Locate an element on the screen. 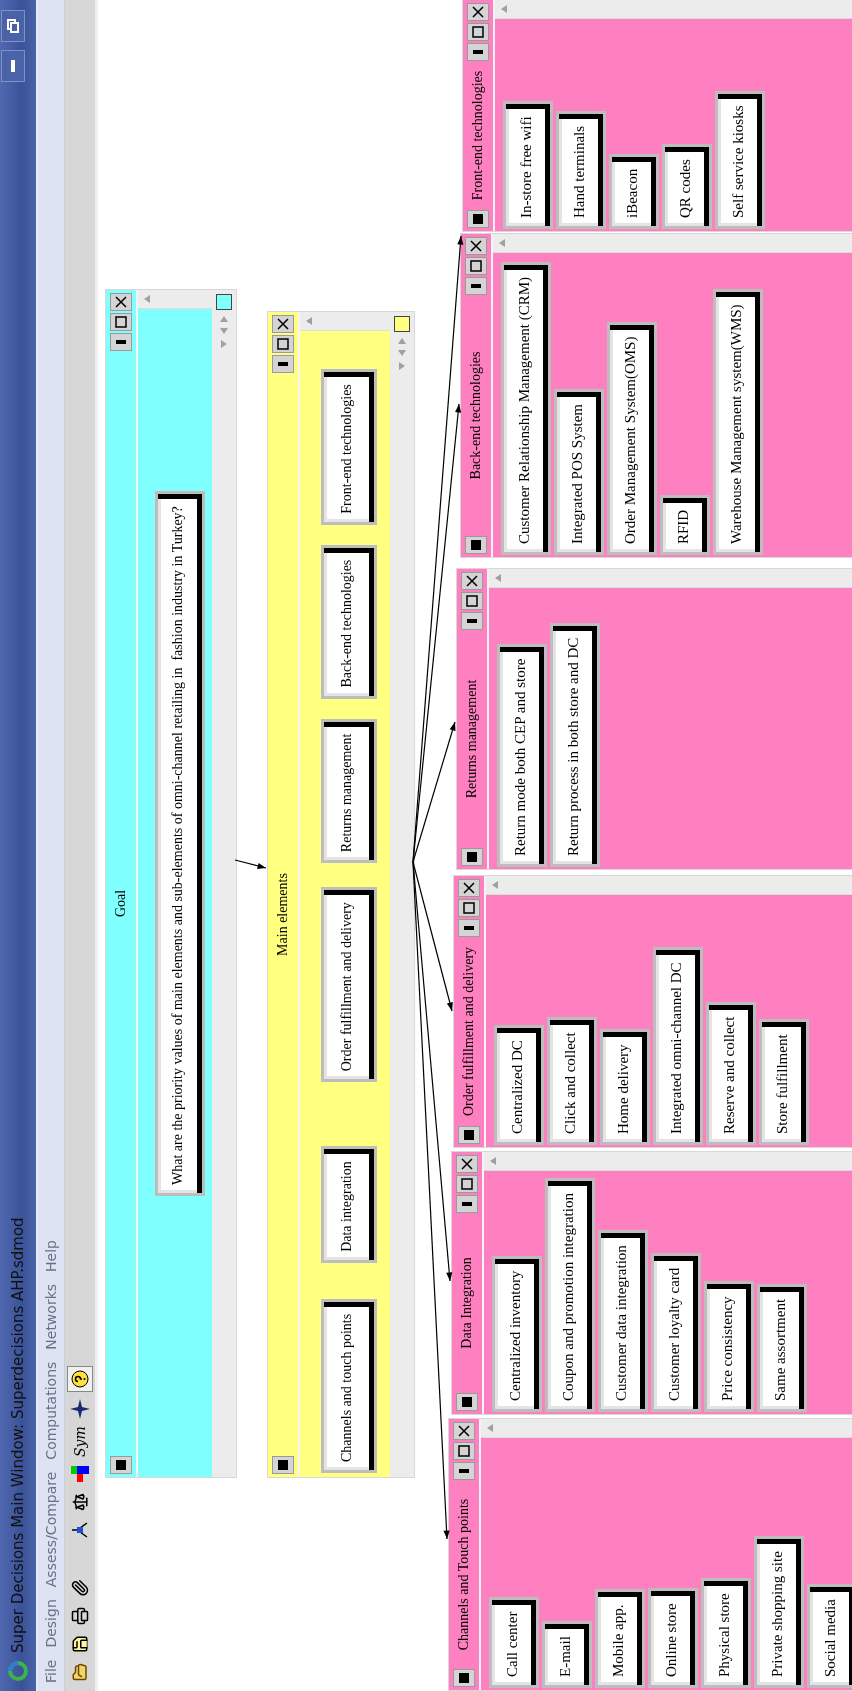  node-button: Home delivery is located at coordinates (625, 1087).